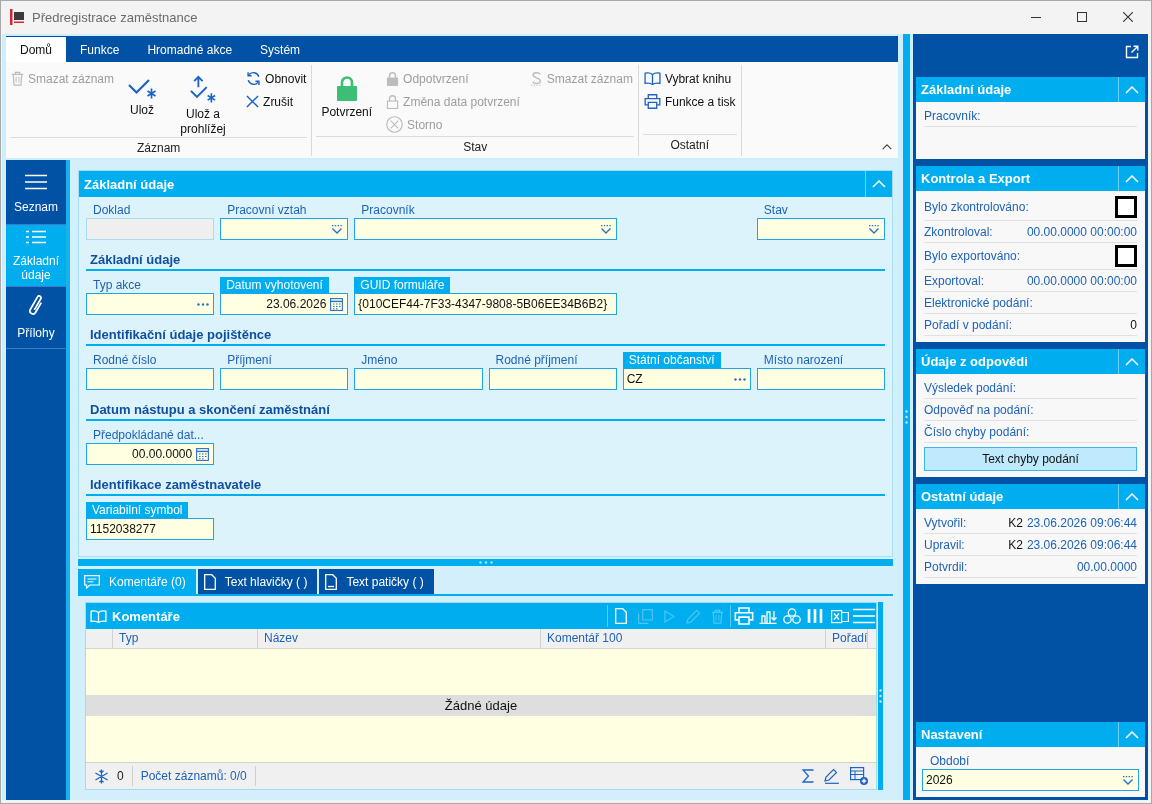  Describe the element at coordinates (966, 89) in the screenshot. I see `card-title: Základní údaje` at that location.